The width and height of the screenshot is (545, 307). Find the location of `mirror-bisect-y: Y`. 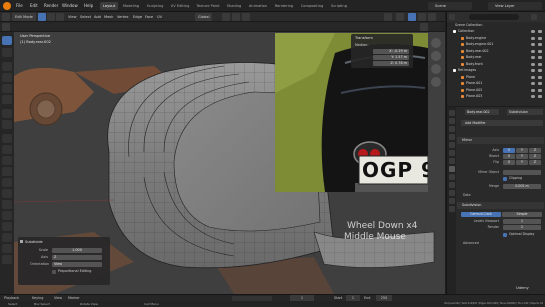

mirror-bisect-y: Y is located at coordinates (522, 156).